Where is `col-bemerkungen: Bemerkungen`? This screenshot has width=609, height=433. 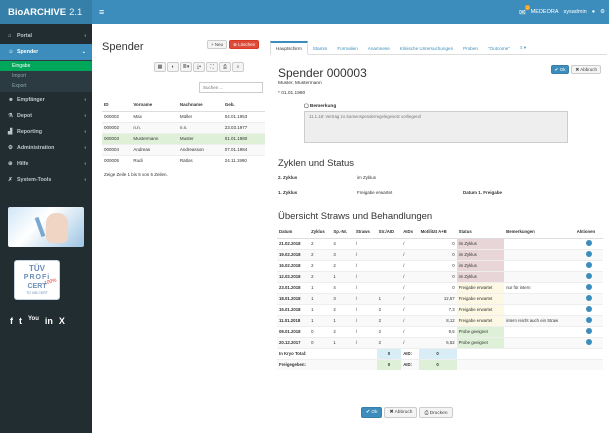
col-bemerkungen: Bemerkungen is located at coordinates (539, 232).